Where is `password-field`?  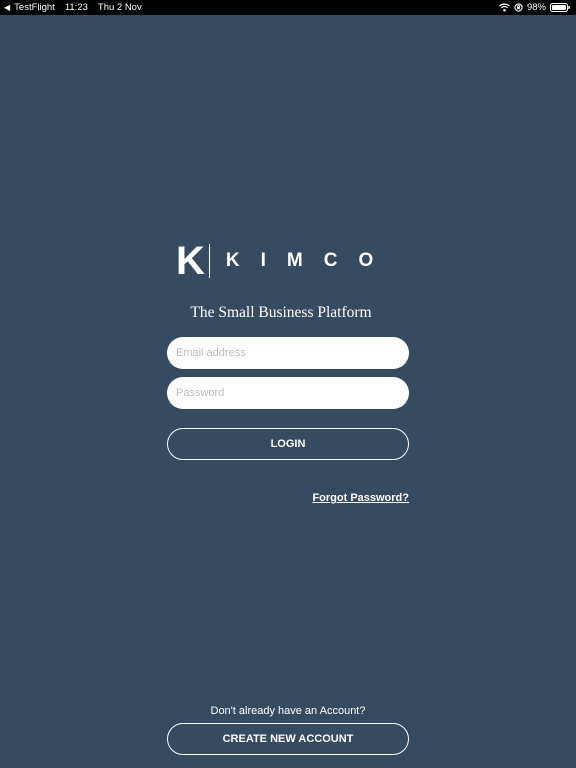
password-field is located at coordinates (288, 393).